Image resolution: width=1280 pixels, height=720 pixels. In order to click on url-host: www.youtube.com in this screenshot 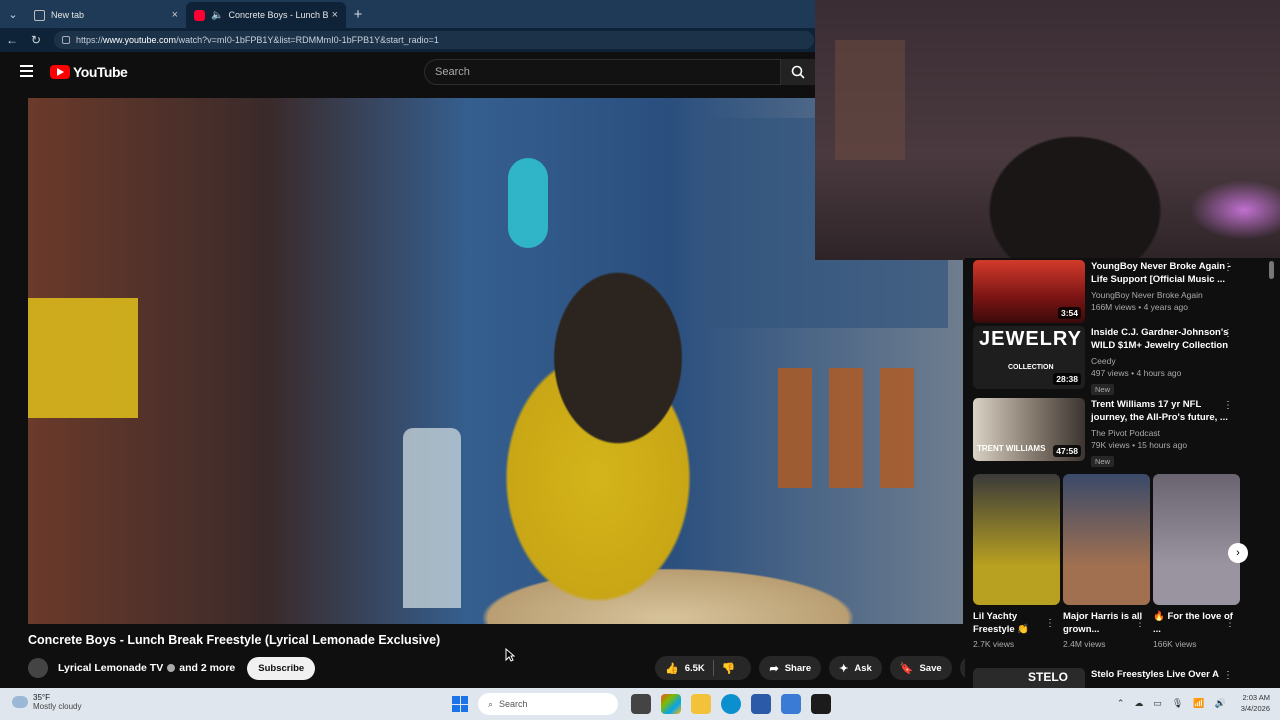, I will do `click(140, 40)`.